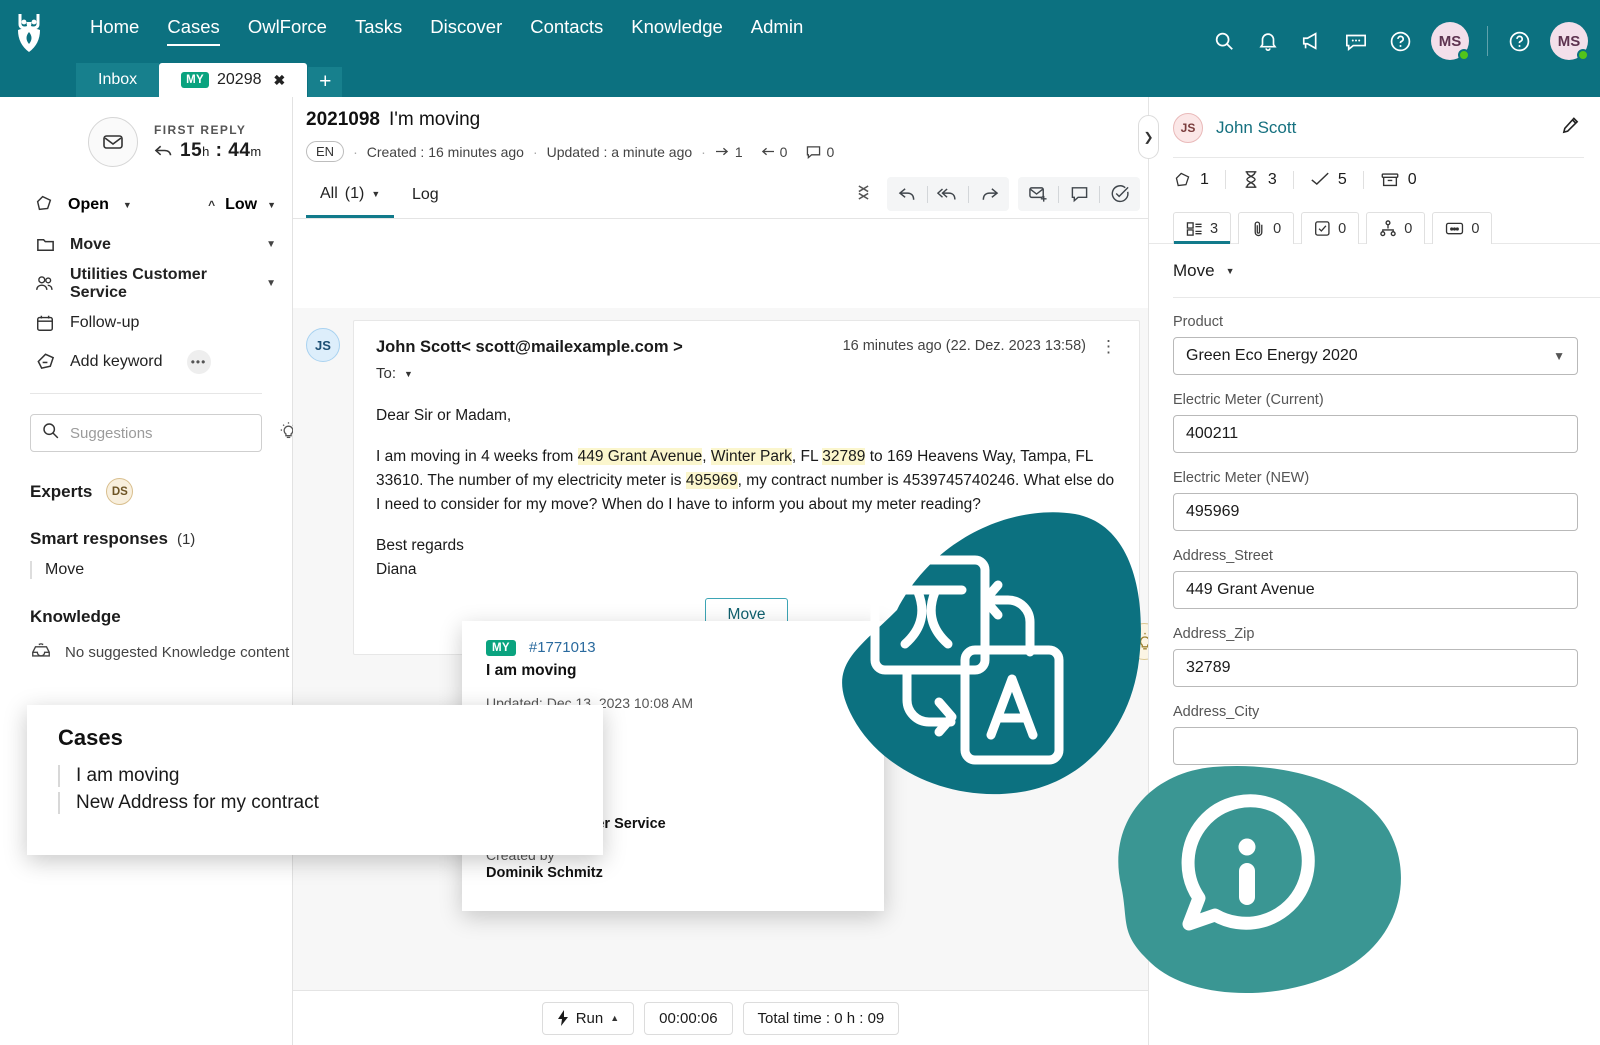 The image size is (1600, 1045). Describe the element at coordinates (325, 82) in the screenshot. I see `add-tab-button: +` at that location.